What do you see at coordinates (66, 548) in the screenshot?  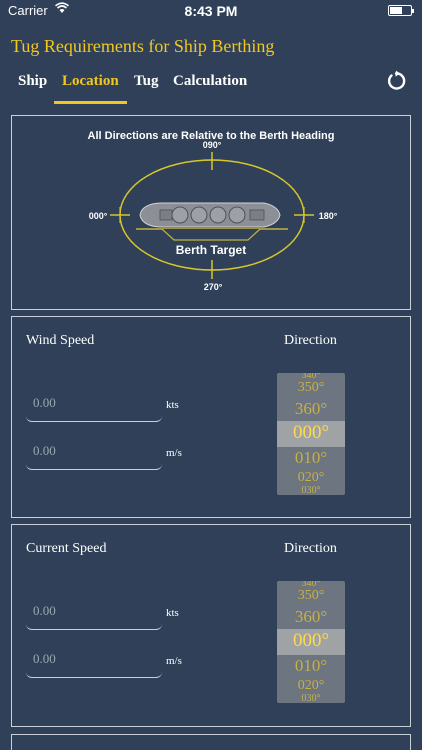 I see `current-speed-title: Current Speed` at bounding box center [66, 548].